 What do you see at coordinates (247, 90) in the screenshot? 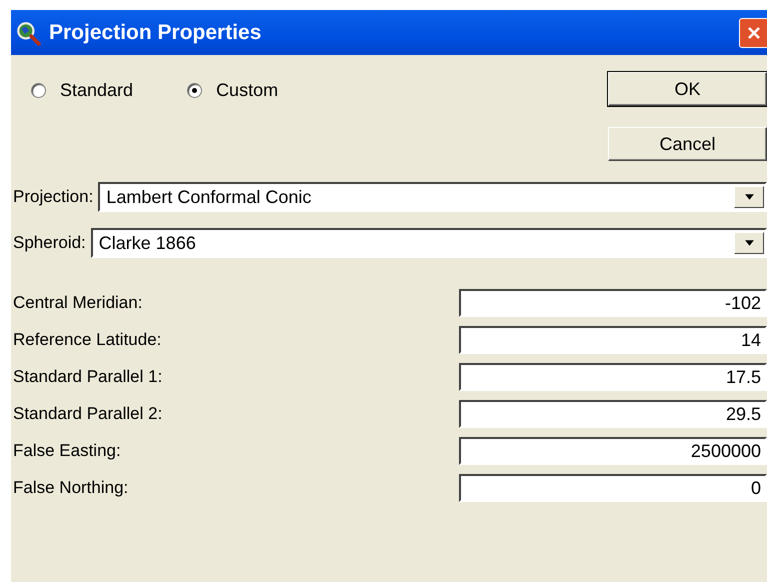
I see `radio-label: Custom` at bounding box center [247, 90].